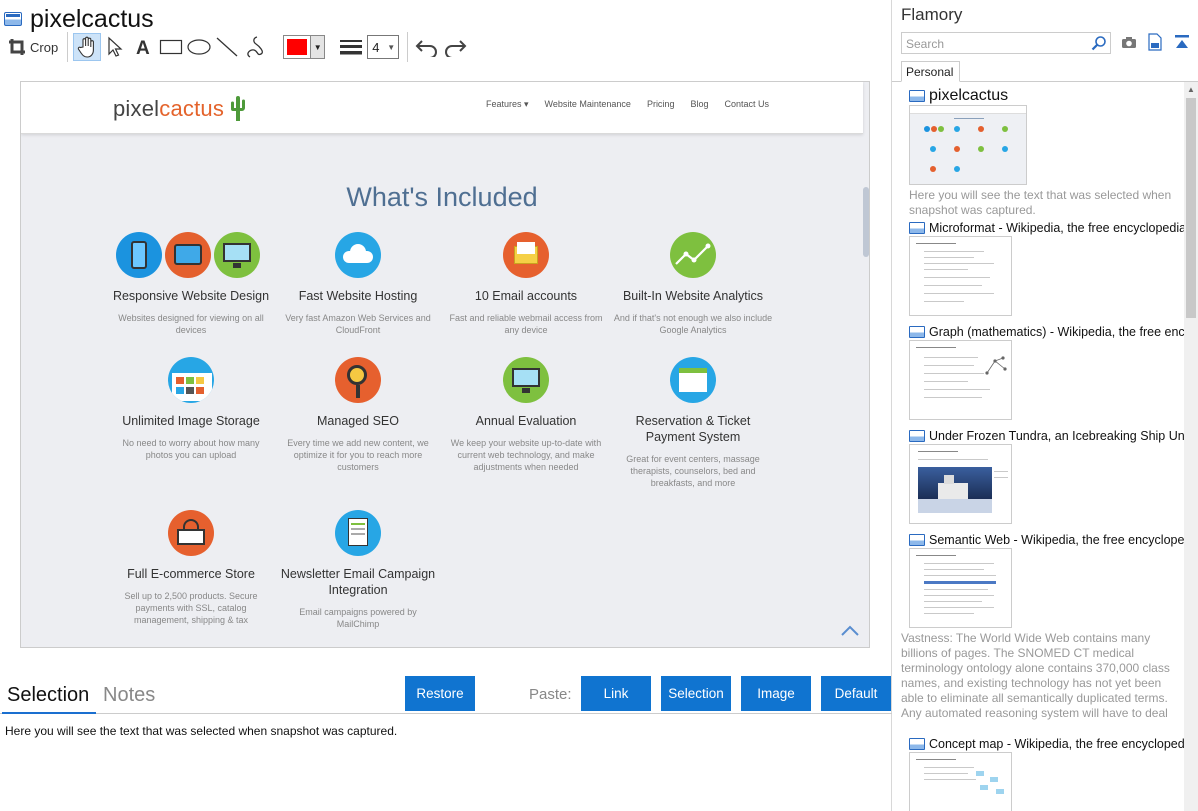  I want to click on pointer-icon, so click(115, 46).